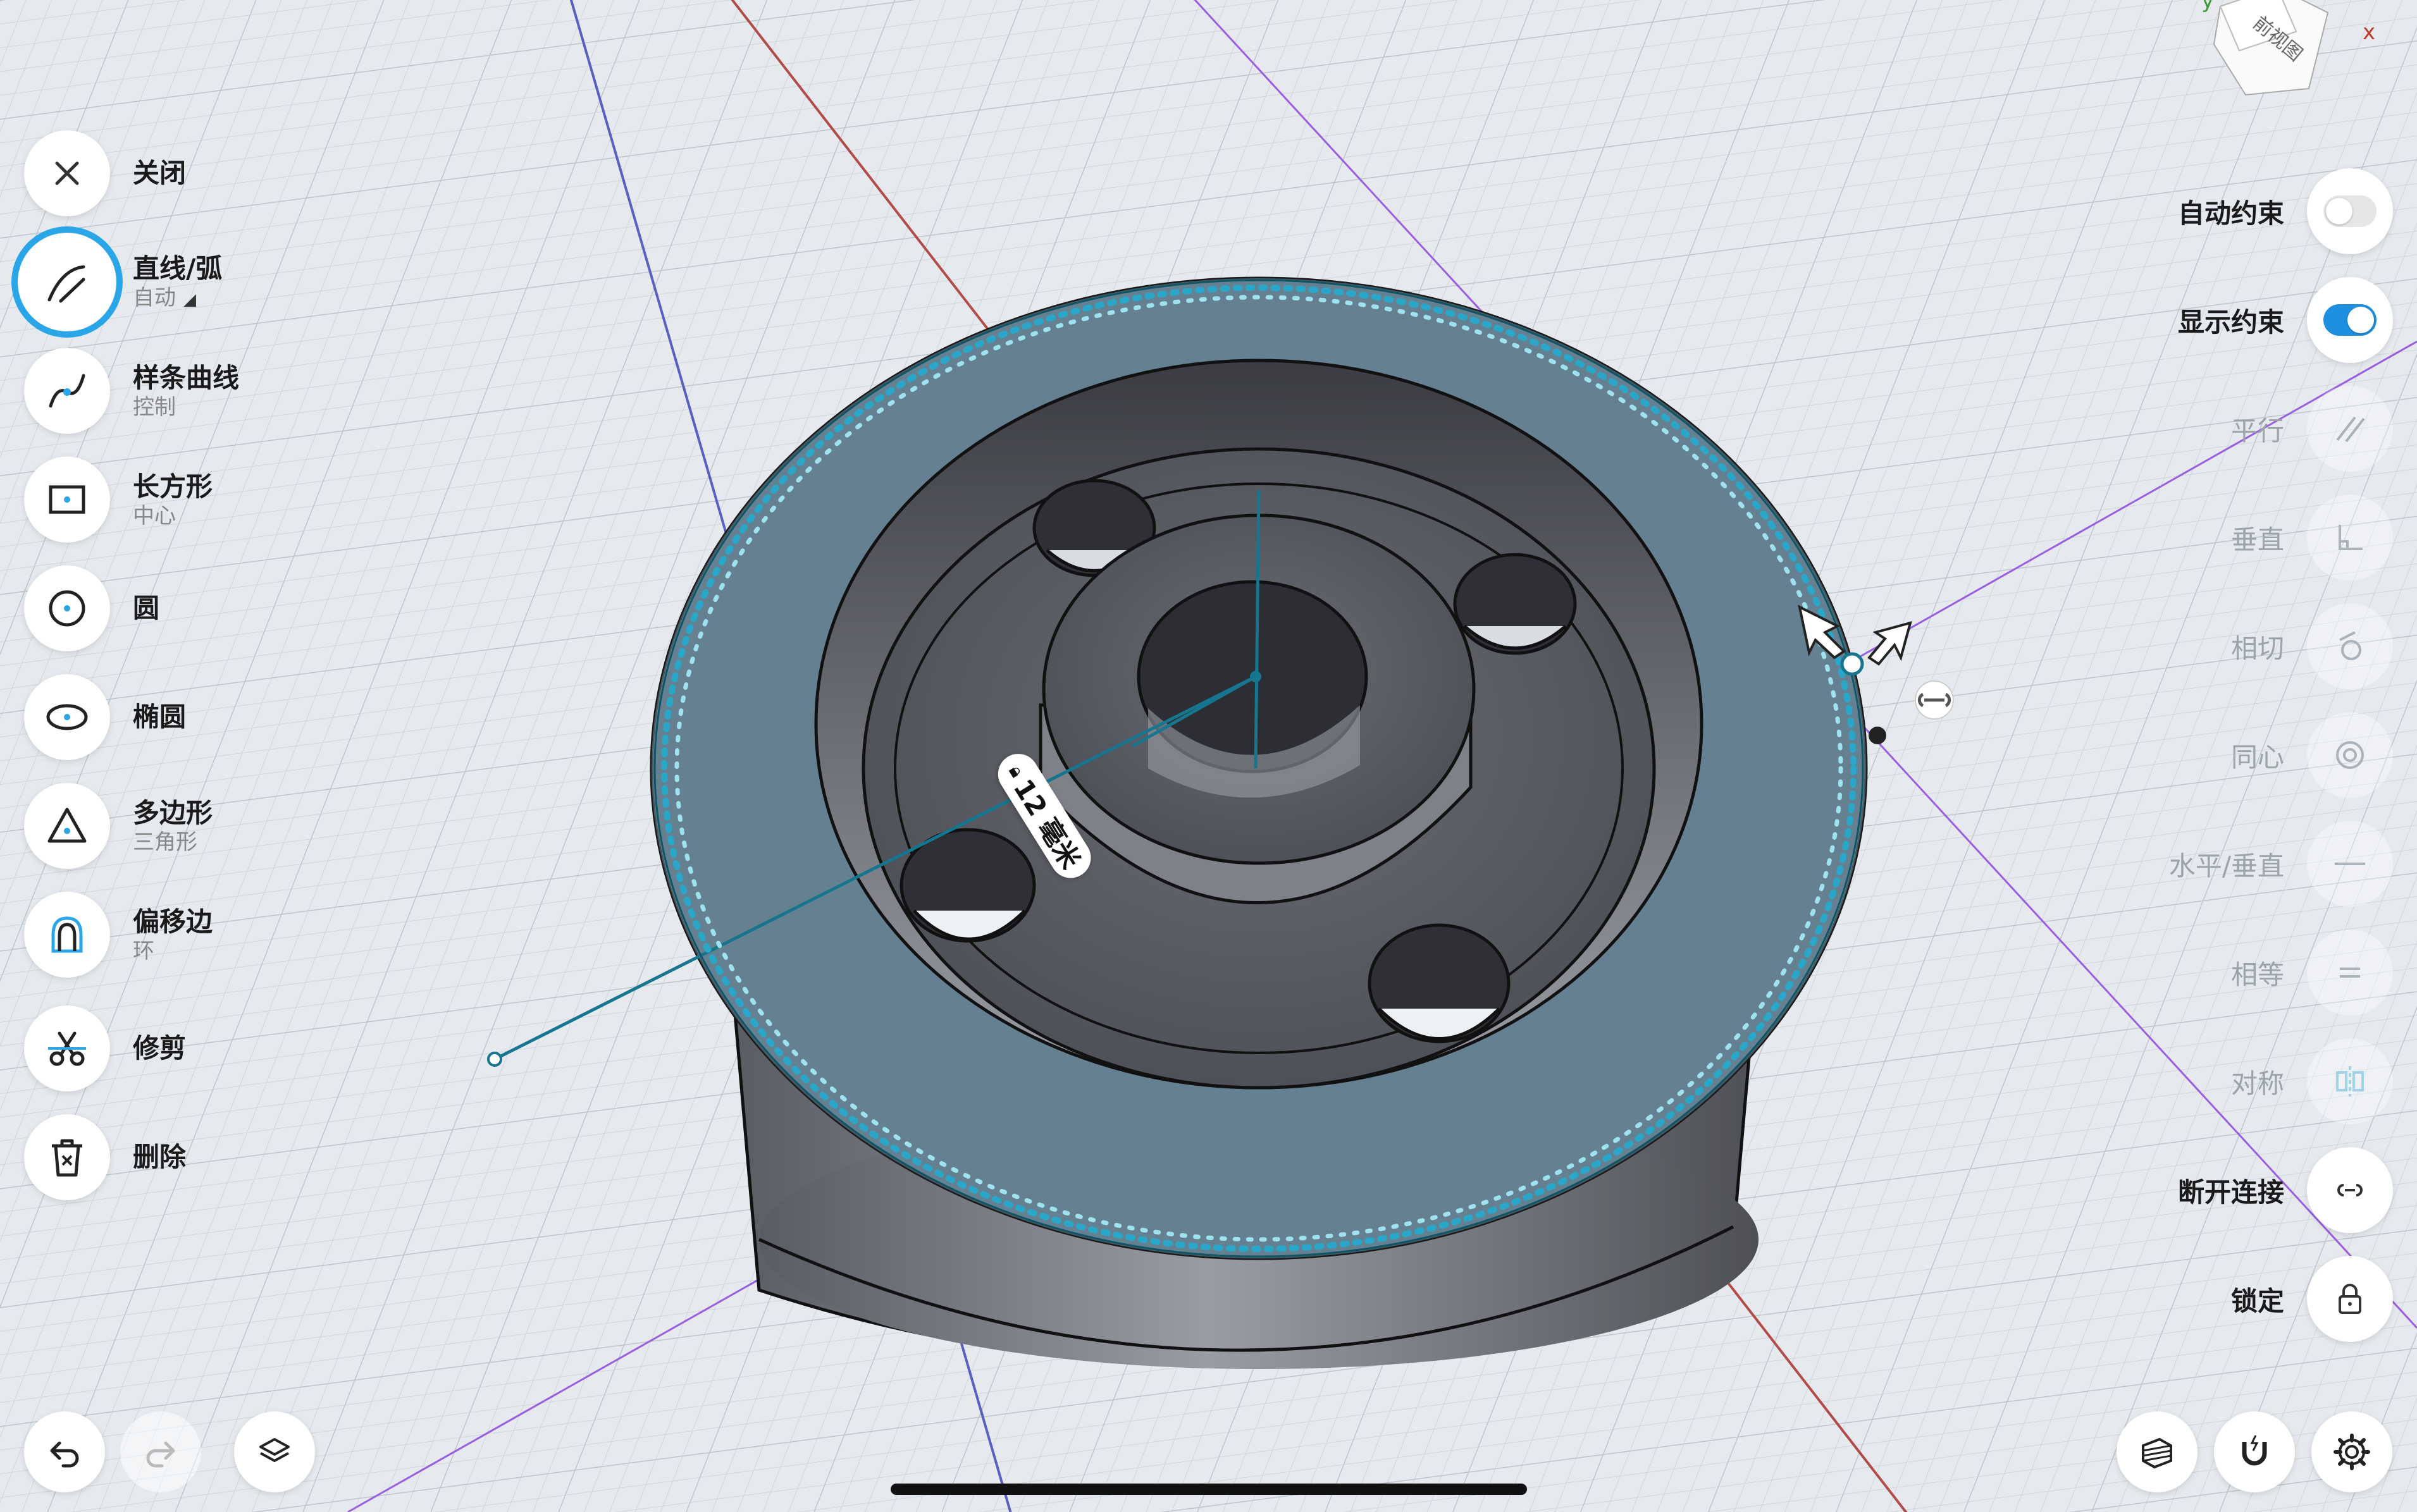 Image resolution: width=2417 pixels, height=1512 pixels. I want to click on constraint-equal: 相等, so click(2312, 972).